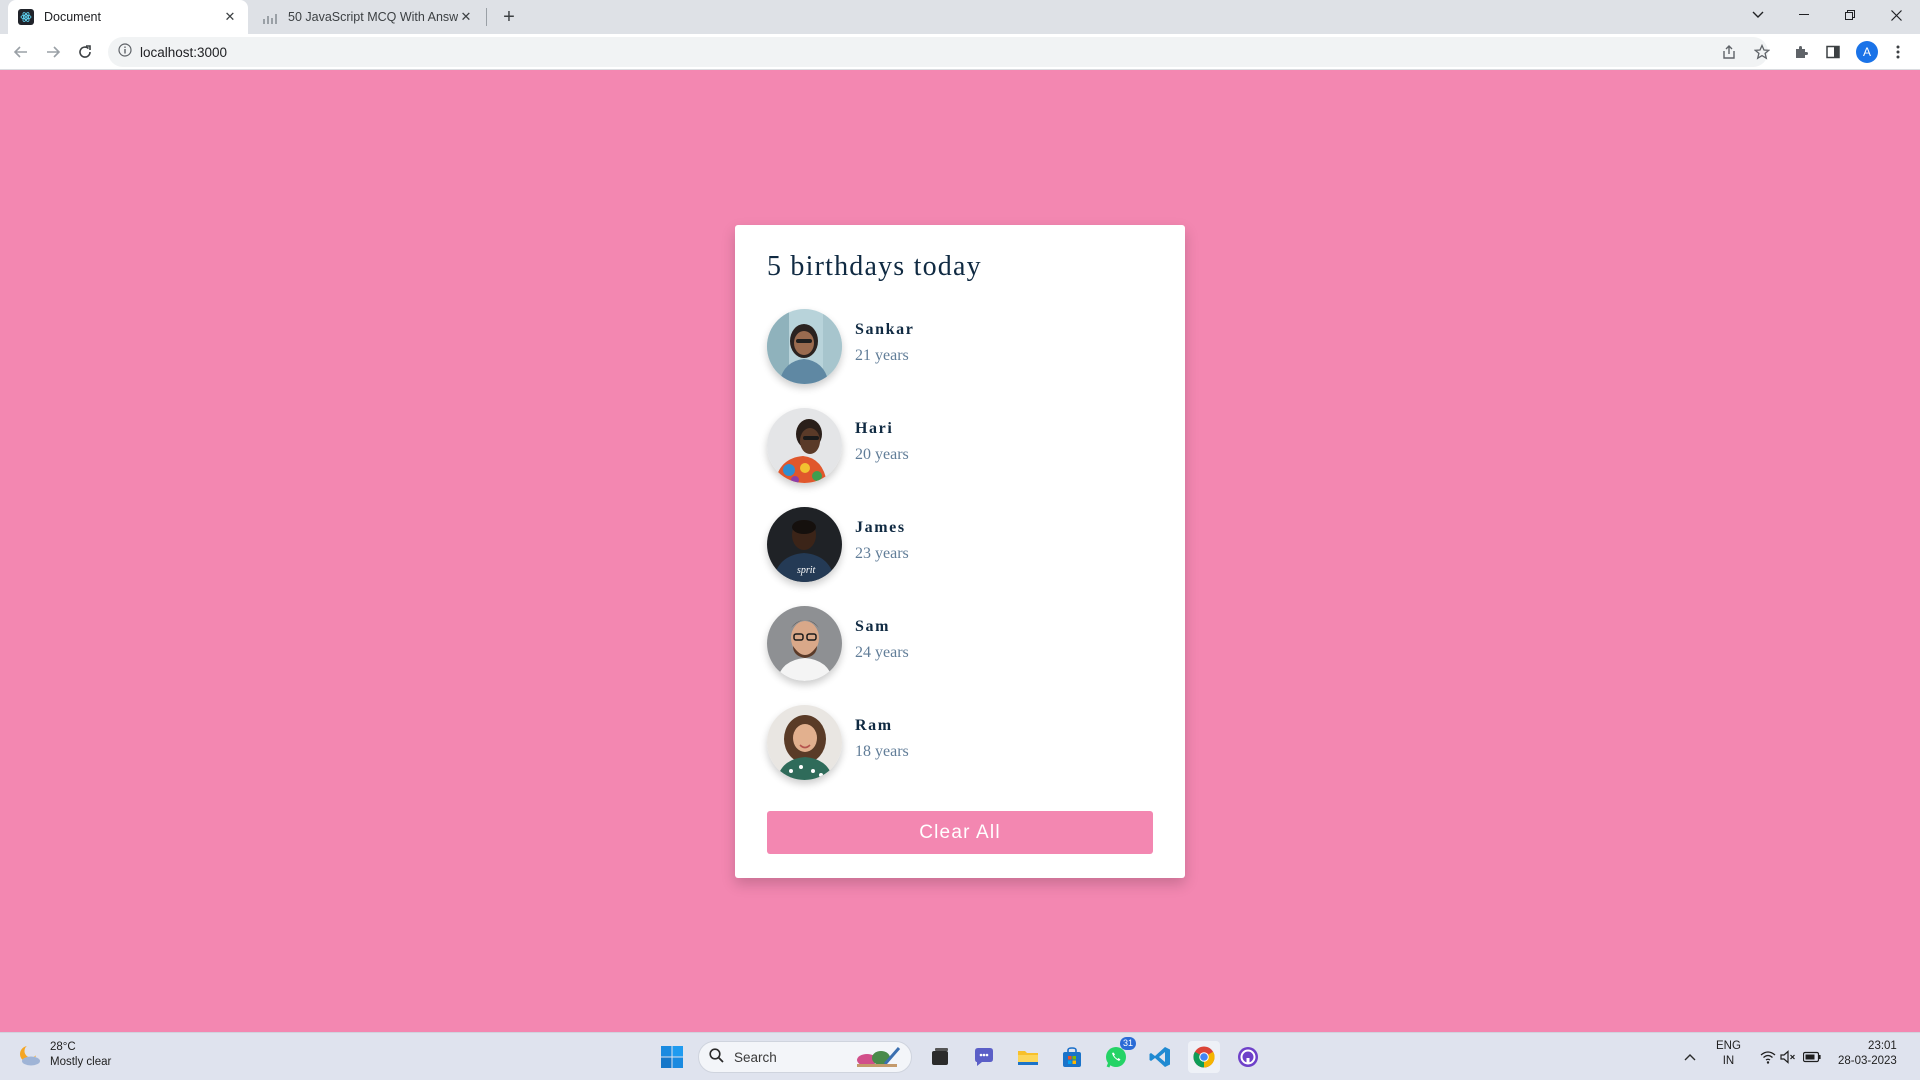  Describe the element at coordinates (63, 1055) in the screenshot. I see `weather-widget: 28°C Mostly clear` at that location.